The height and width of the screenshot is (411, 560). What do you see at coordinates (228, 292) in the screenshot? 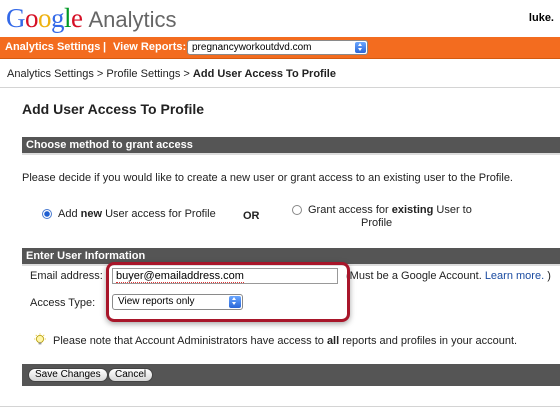
I see `annotation-highlight-box` at bounding box center [228, 292].